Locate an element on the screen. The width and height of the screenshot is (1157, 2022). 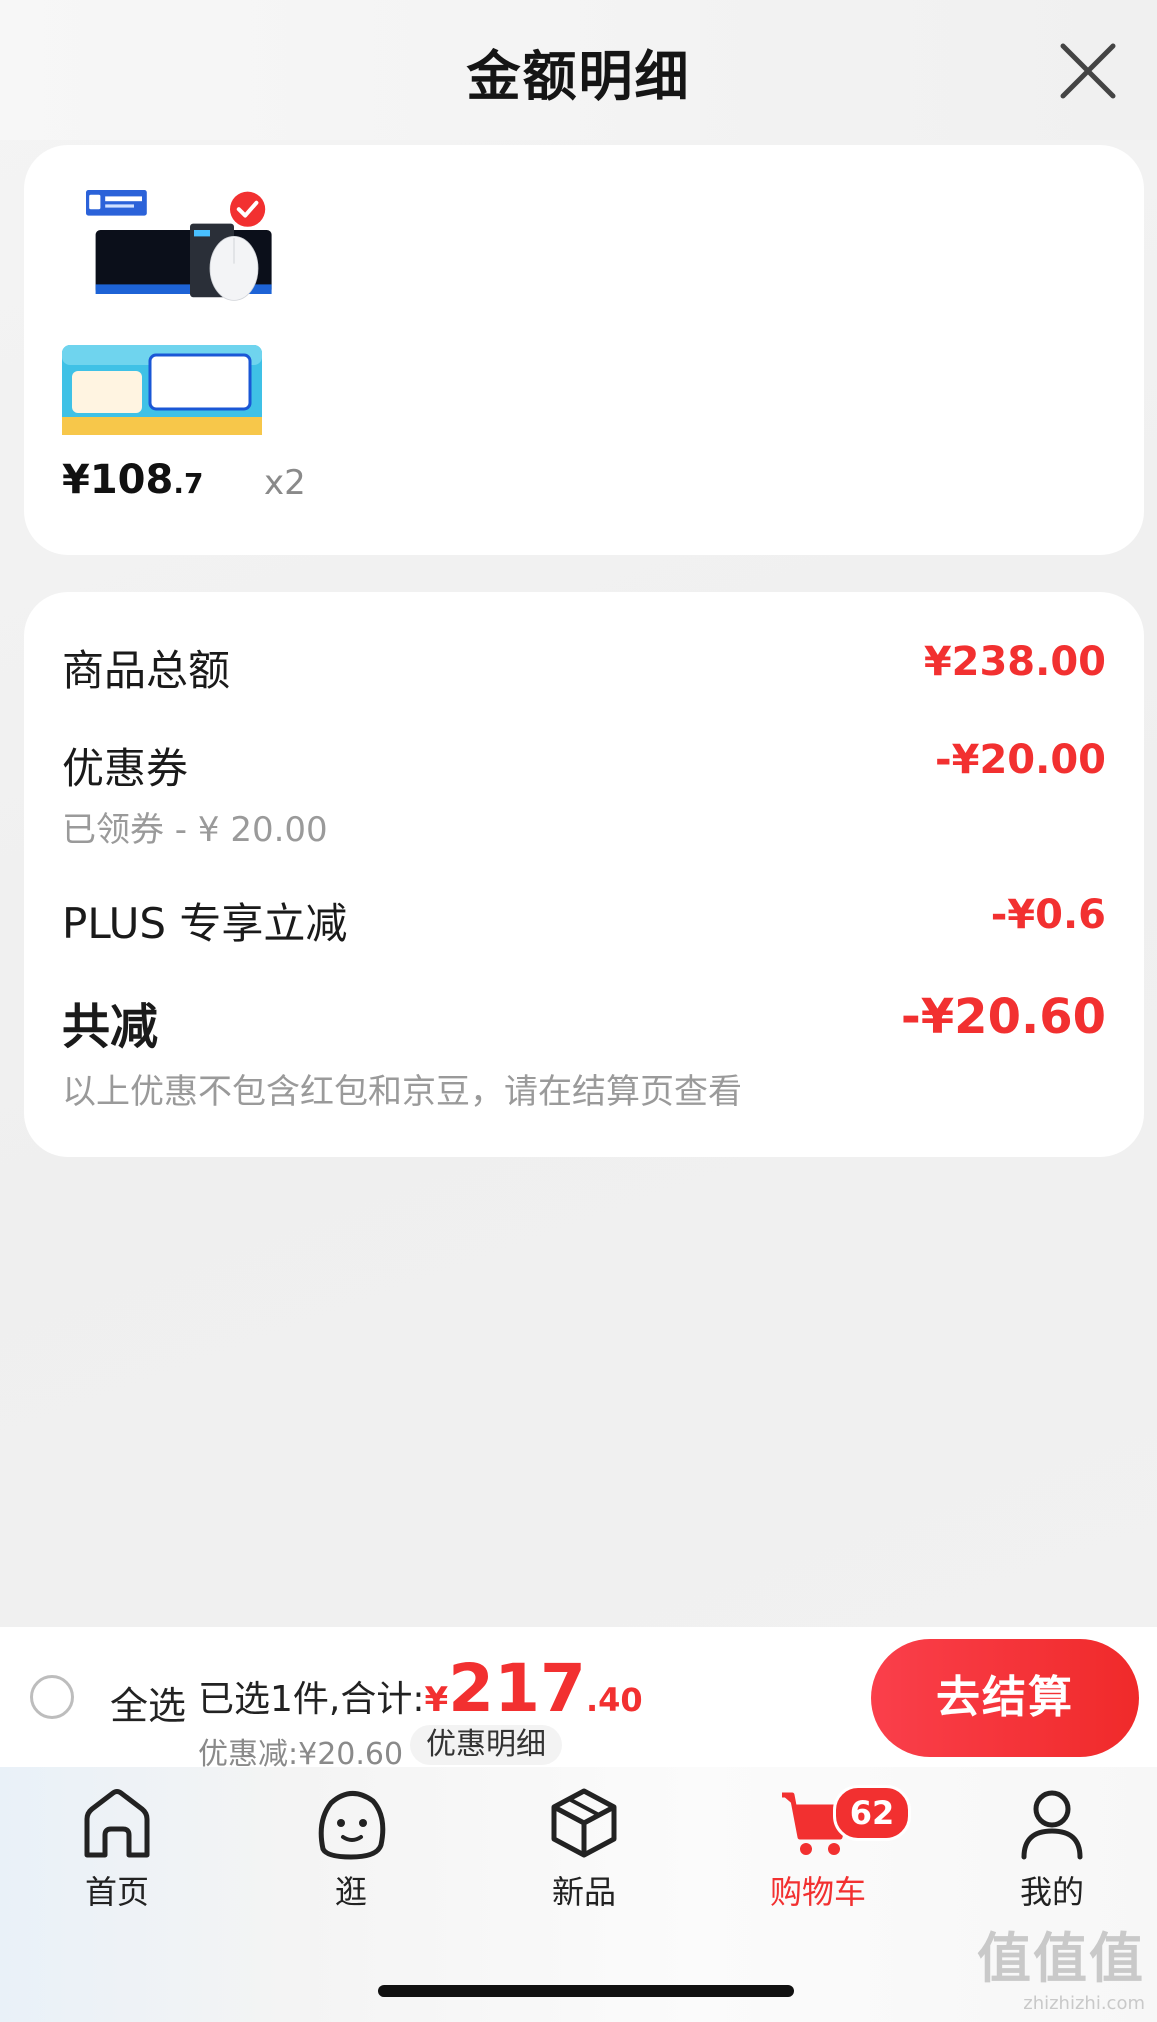
tab-home: 首页 is located at coordinates (117, 1849).